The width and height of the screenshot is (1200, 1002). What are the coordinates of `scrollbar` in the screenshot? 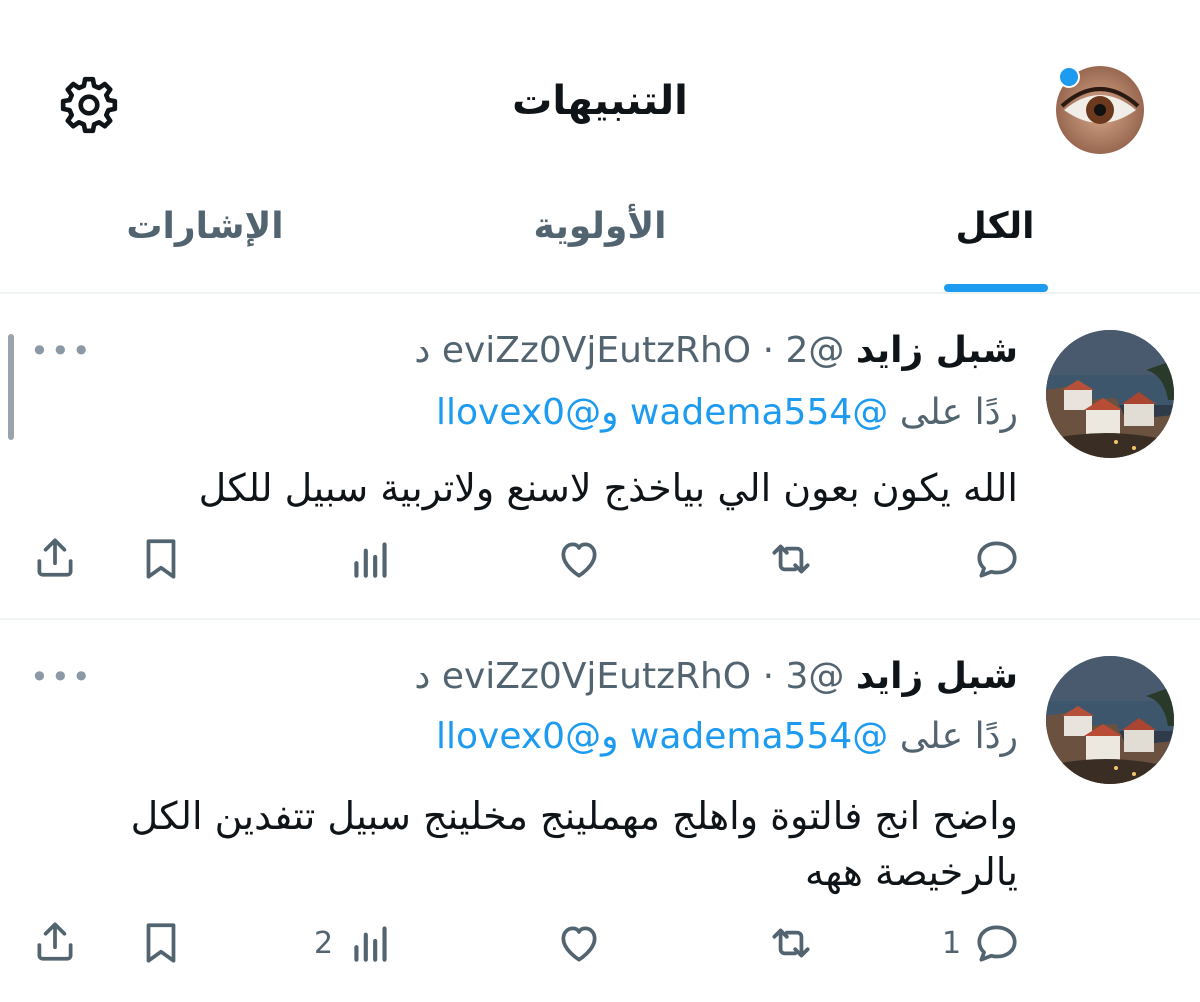 It's located at (11, 387).